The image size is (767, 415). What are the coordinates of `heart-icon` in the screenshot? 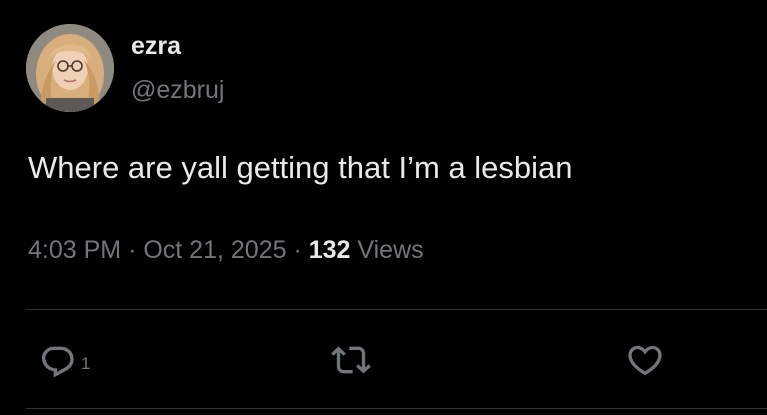 It's located at (645, 360).